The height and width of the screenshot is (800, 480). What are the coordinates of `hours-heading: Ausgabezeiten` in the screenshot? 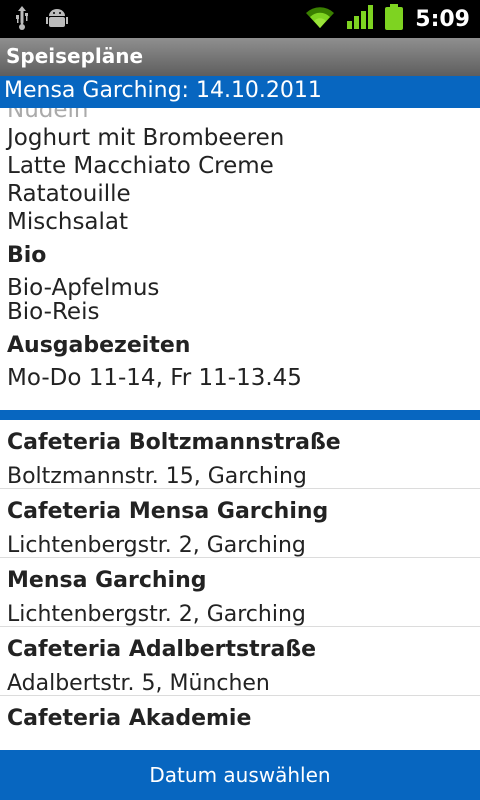 It's located at (99, 345).